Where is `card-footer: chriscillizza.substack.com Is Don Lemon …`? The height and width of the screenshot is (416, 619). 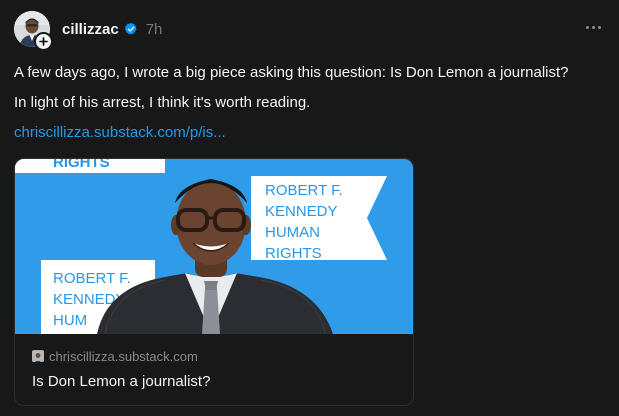
card-footer: chriscillizza.substack.com Is Don Lemon … is located at coordinates (214, 369).